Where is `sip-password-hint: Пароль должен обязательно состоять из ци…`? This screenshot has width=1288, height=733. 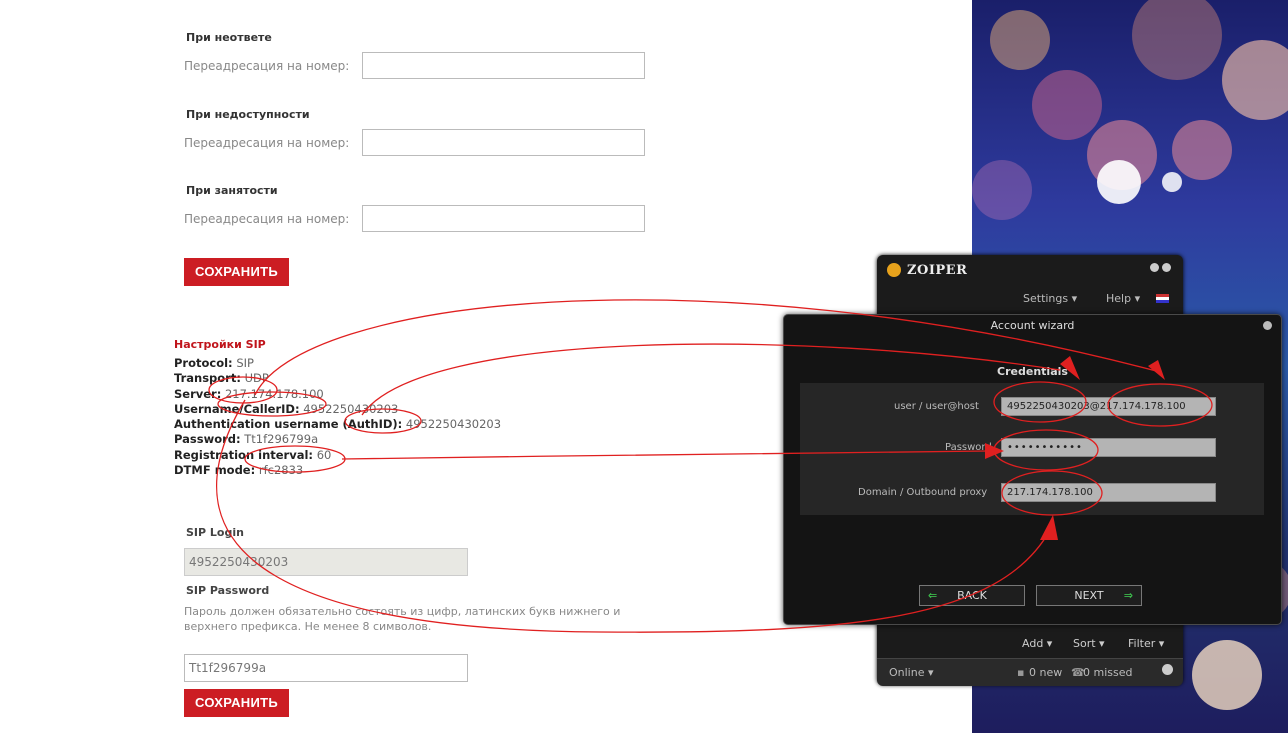 sip-password-hint: Пароль должен обязательно состоять из ци… is located at coordinates (402, 619).